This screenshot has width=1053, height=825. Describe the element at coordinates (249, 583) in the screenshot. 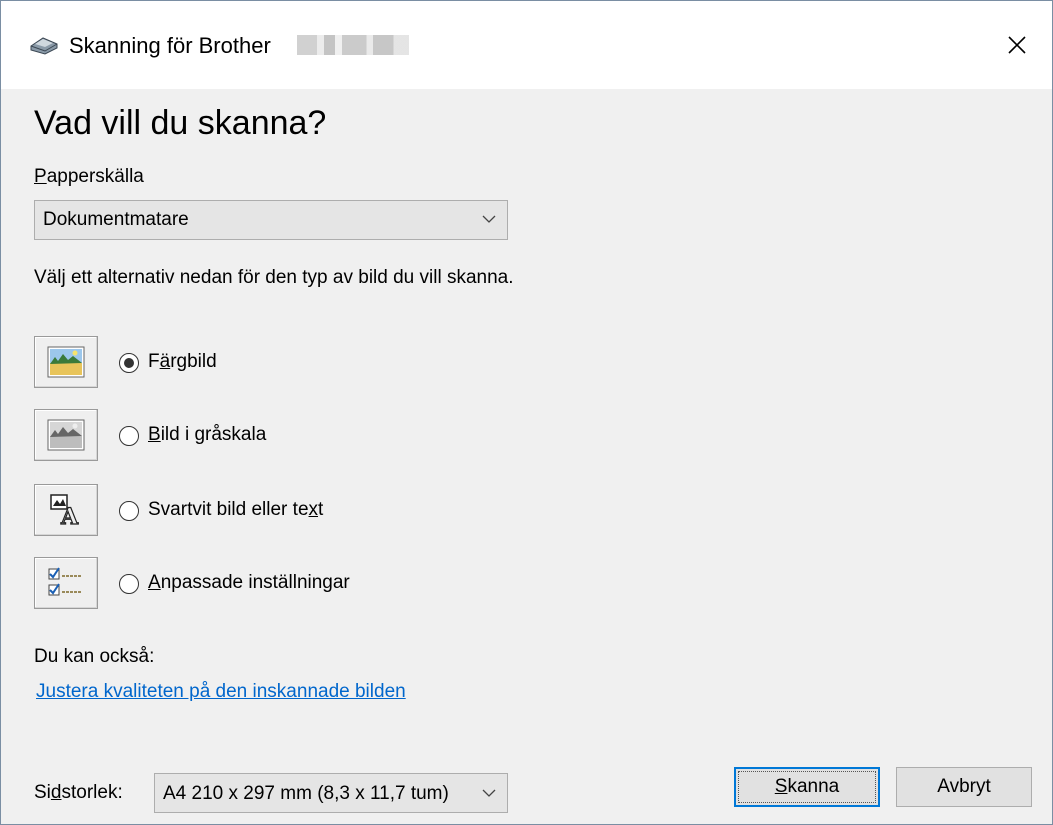

I see `custom-settings-option-label: Anpassade inställningar` at that location.